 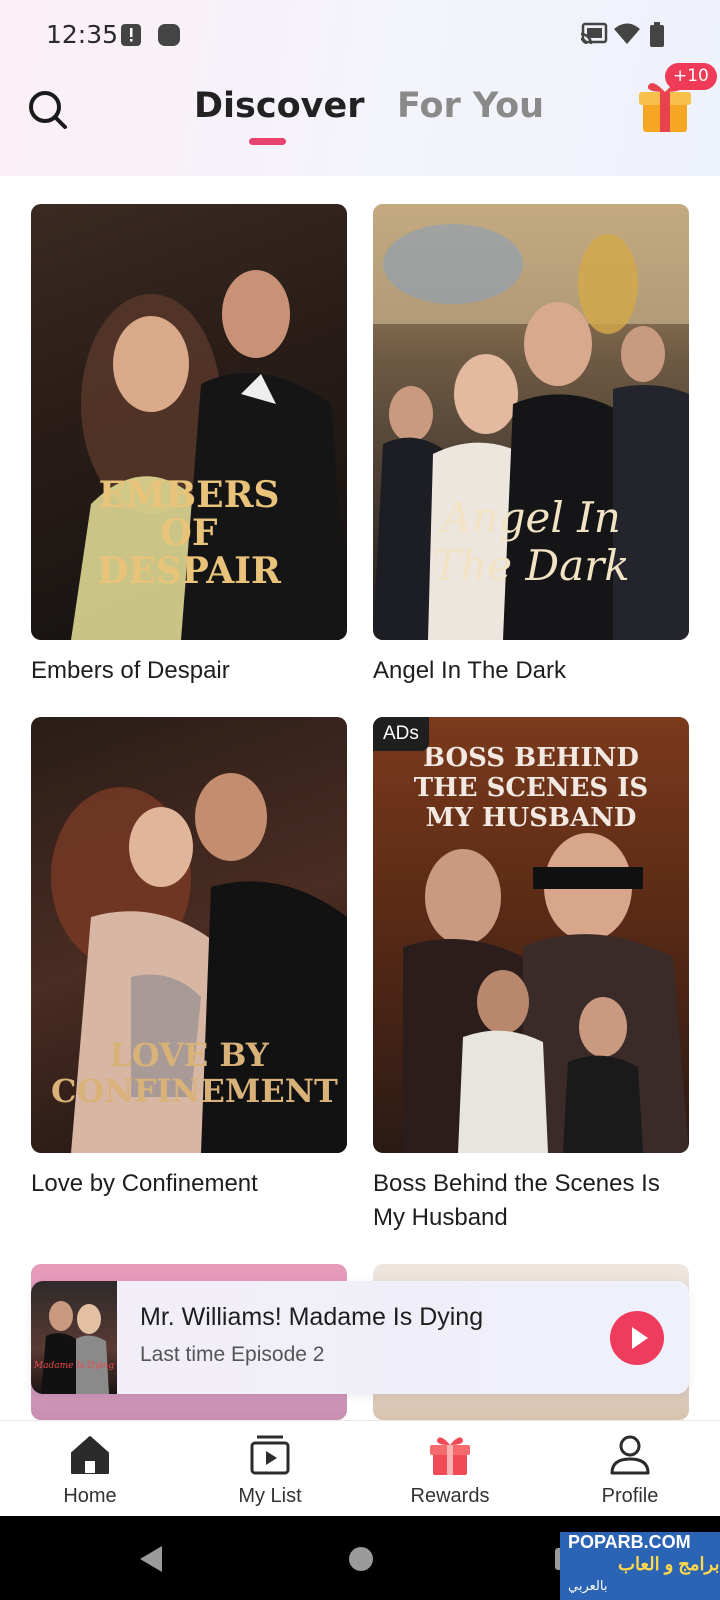 What do you see at coordinates (74, 1366) in the screenshot?
I see `thumbnail-title-text: Madame Is Dying` at bounding box center [74, 1366].